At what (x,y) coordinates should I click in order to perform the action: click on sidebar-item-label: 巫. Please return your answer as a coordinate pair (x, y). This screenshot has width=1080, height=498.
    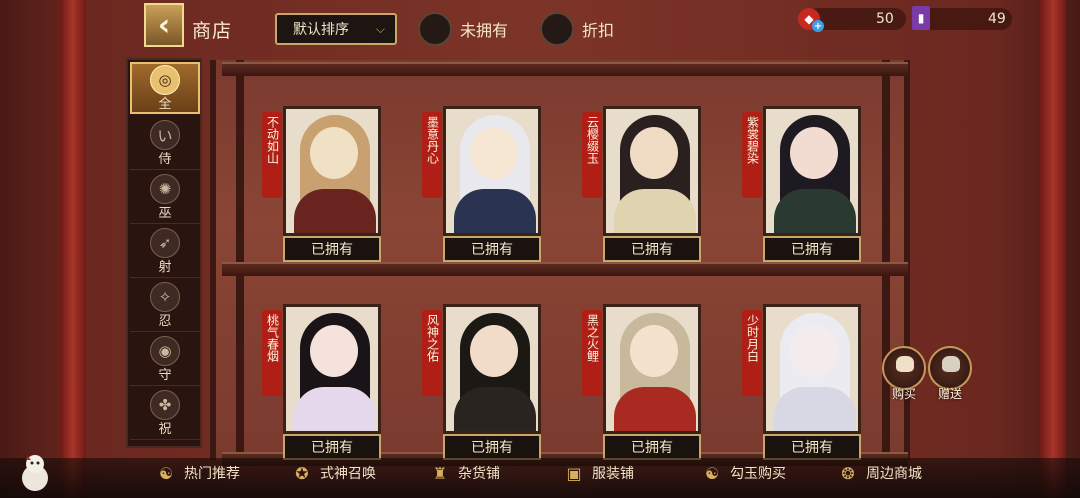
    Looking at the image, I should click on (165, 213).